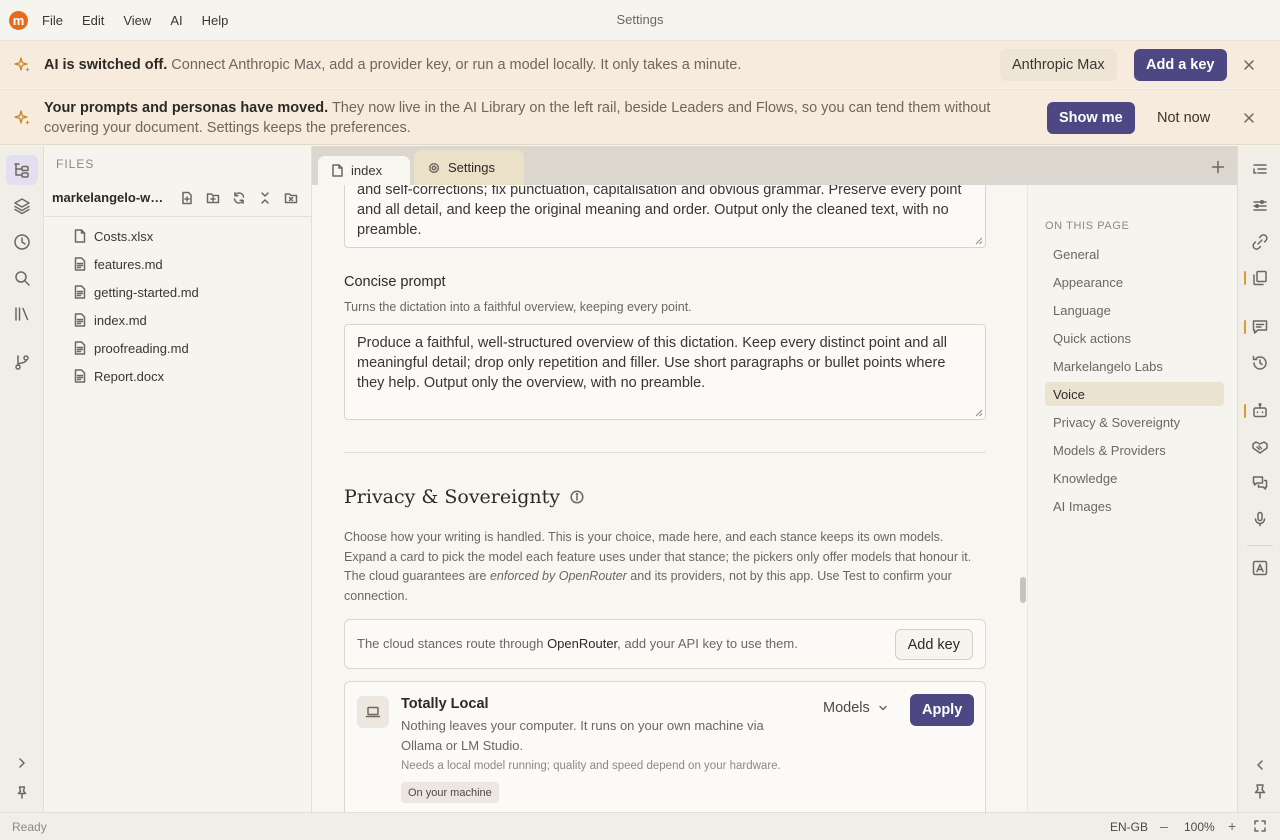 The image size is (1280, 840). What do you see at coordinates (118, 264) in the screenshot?
I see `file-item: features.md` at bounding box center [118, 264].